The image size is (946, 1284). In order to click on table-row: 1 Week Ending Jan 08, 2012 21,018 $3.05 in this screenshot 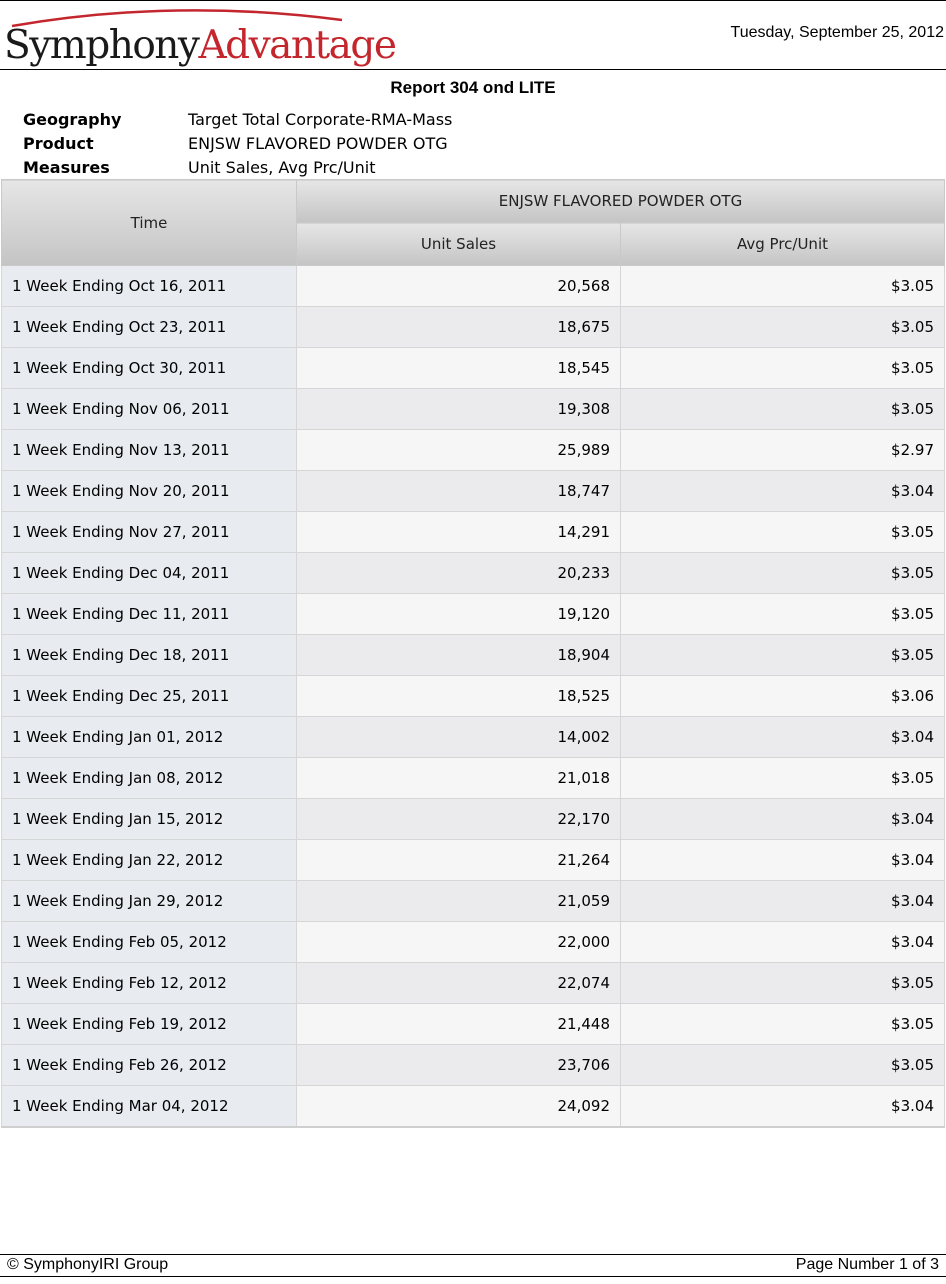, I will do `click(473, 778)`.